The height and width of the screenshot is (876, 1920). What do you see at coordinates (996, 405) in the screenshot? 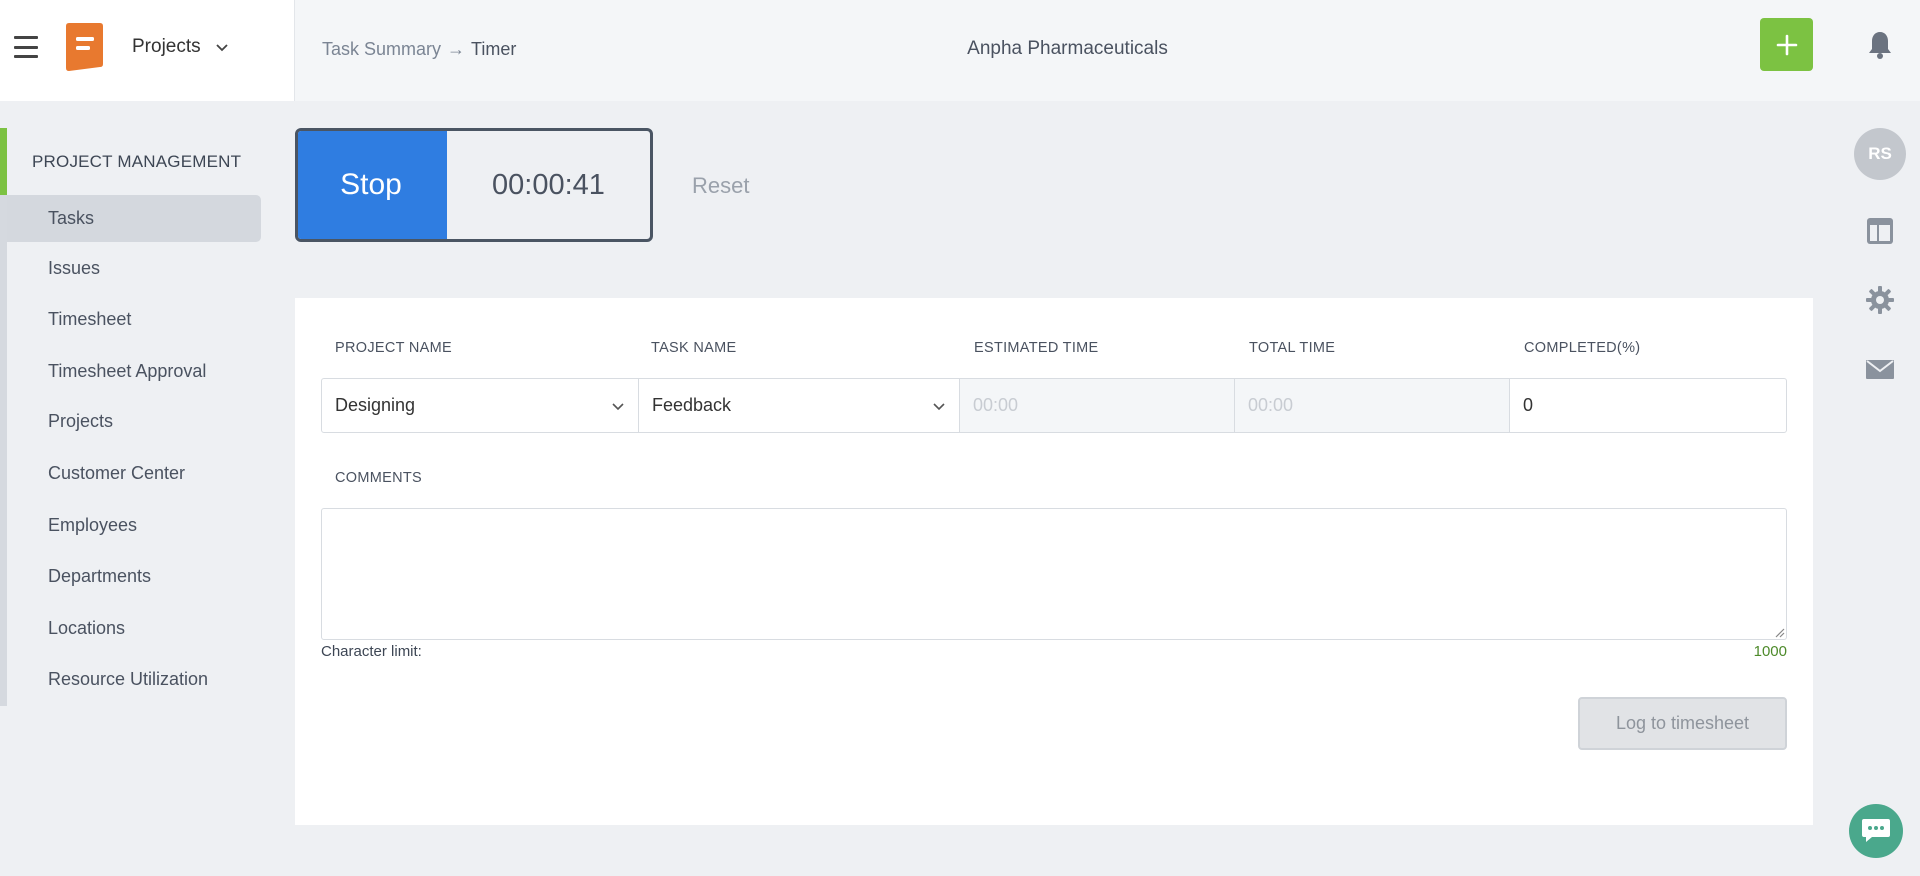
I see `estimated-time-placeholder: 00:00` at bounding box center [996, 405].